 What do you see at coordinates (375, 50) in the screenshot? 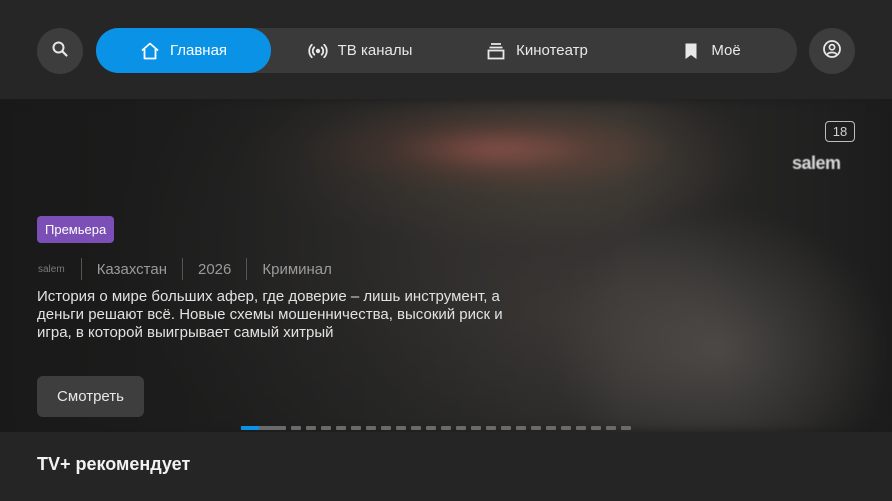
I see `tab-label: ТВ каналы` at bounding box center [375, 50].